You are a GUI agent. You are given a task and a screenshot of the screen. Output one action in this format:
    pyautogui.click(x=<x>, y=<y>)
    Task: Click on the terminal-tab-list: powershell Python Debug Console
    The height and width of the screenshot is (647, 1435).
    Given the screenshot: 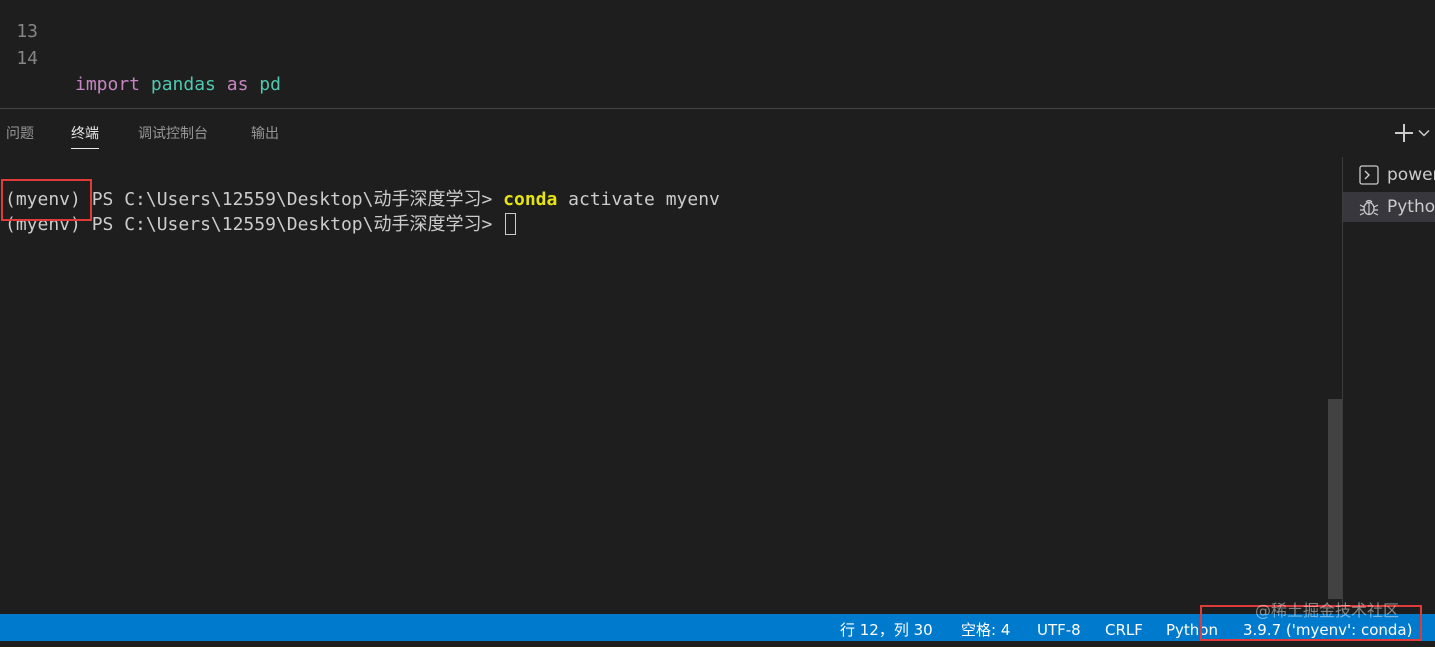 What is the action you would take?
    pyautogui.click(x=1388, y=385)
    